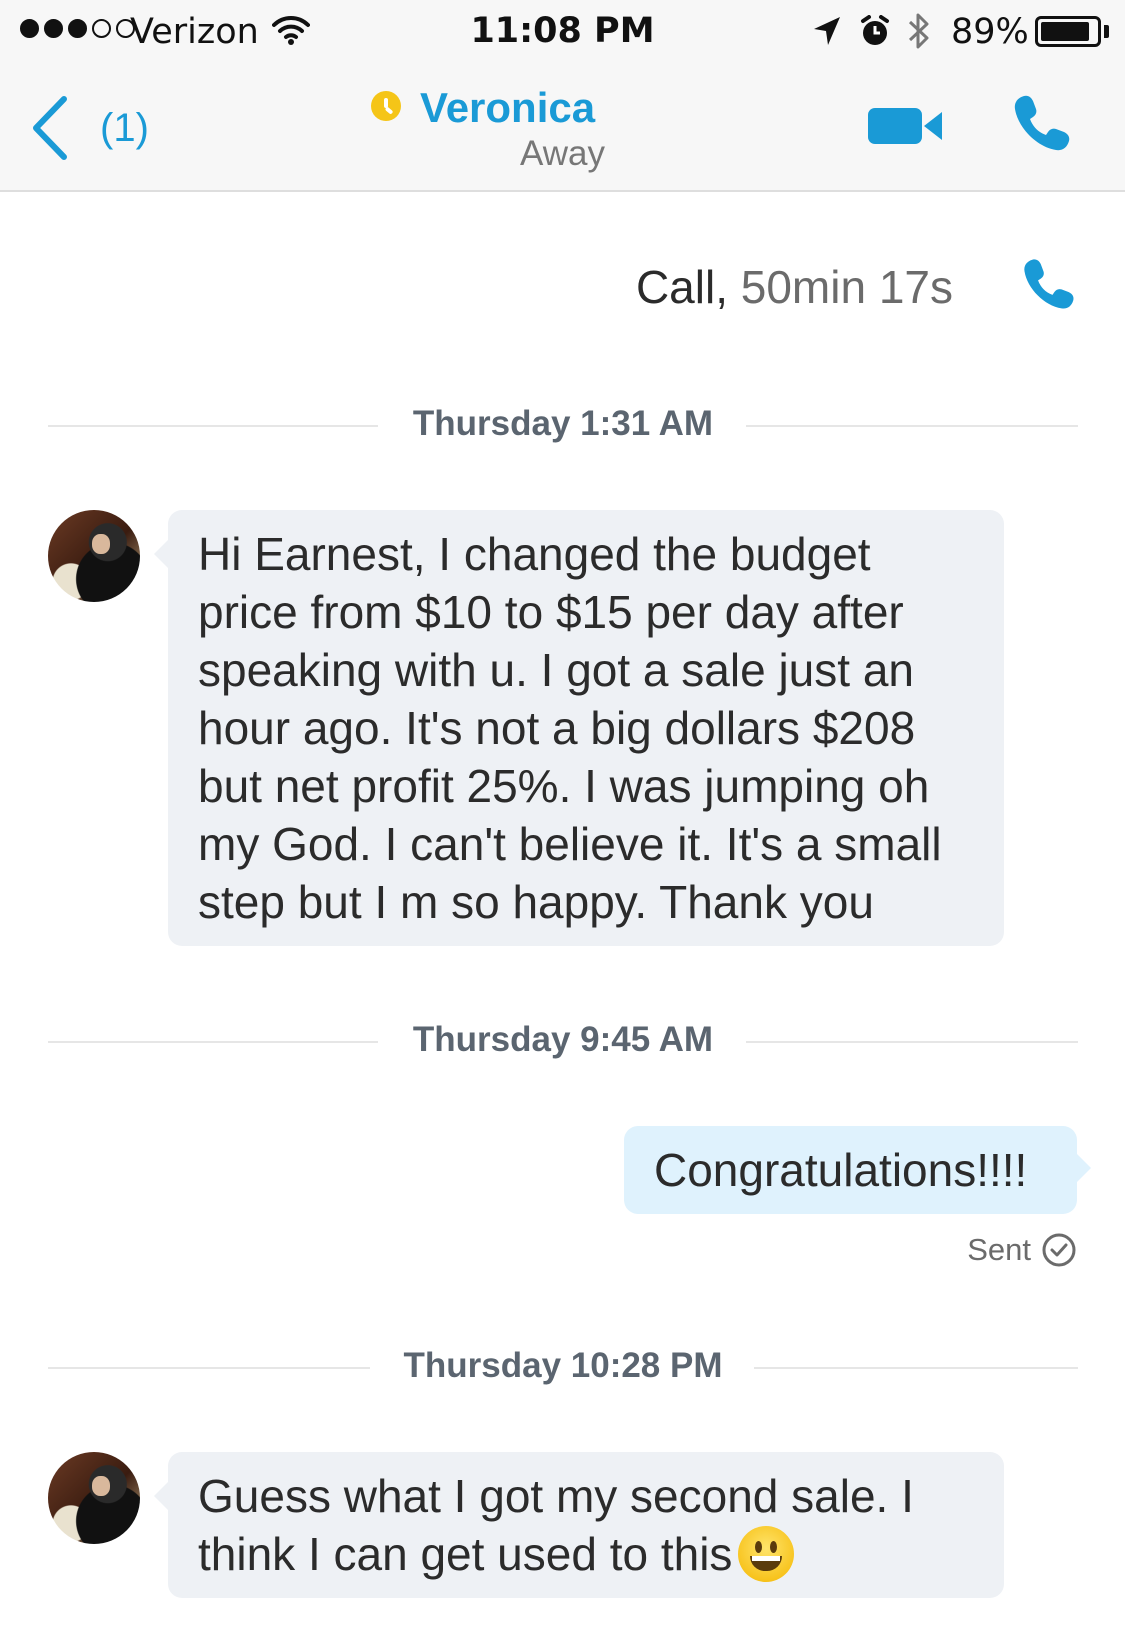 This screenshot has width=1125, height=1630. Describe the element at coordinates (681, 287) in the screenshot. I see `call-label: Call,` at that location.